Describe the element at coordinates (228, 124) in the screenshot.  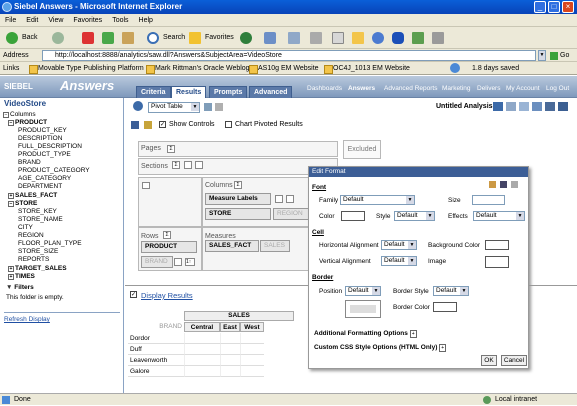
I see `chart-pivoted-checkbox` at that location.